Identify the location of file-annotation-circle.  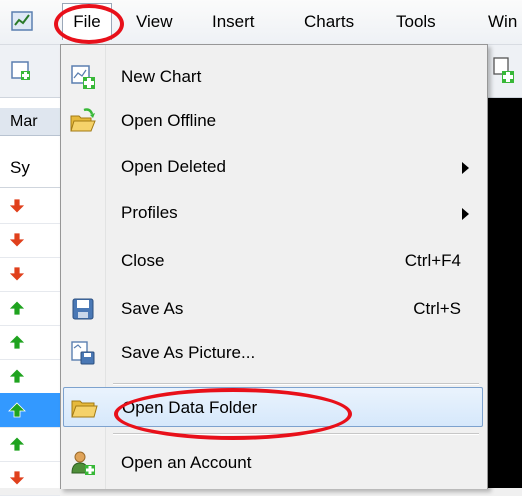
(89, 24).